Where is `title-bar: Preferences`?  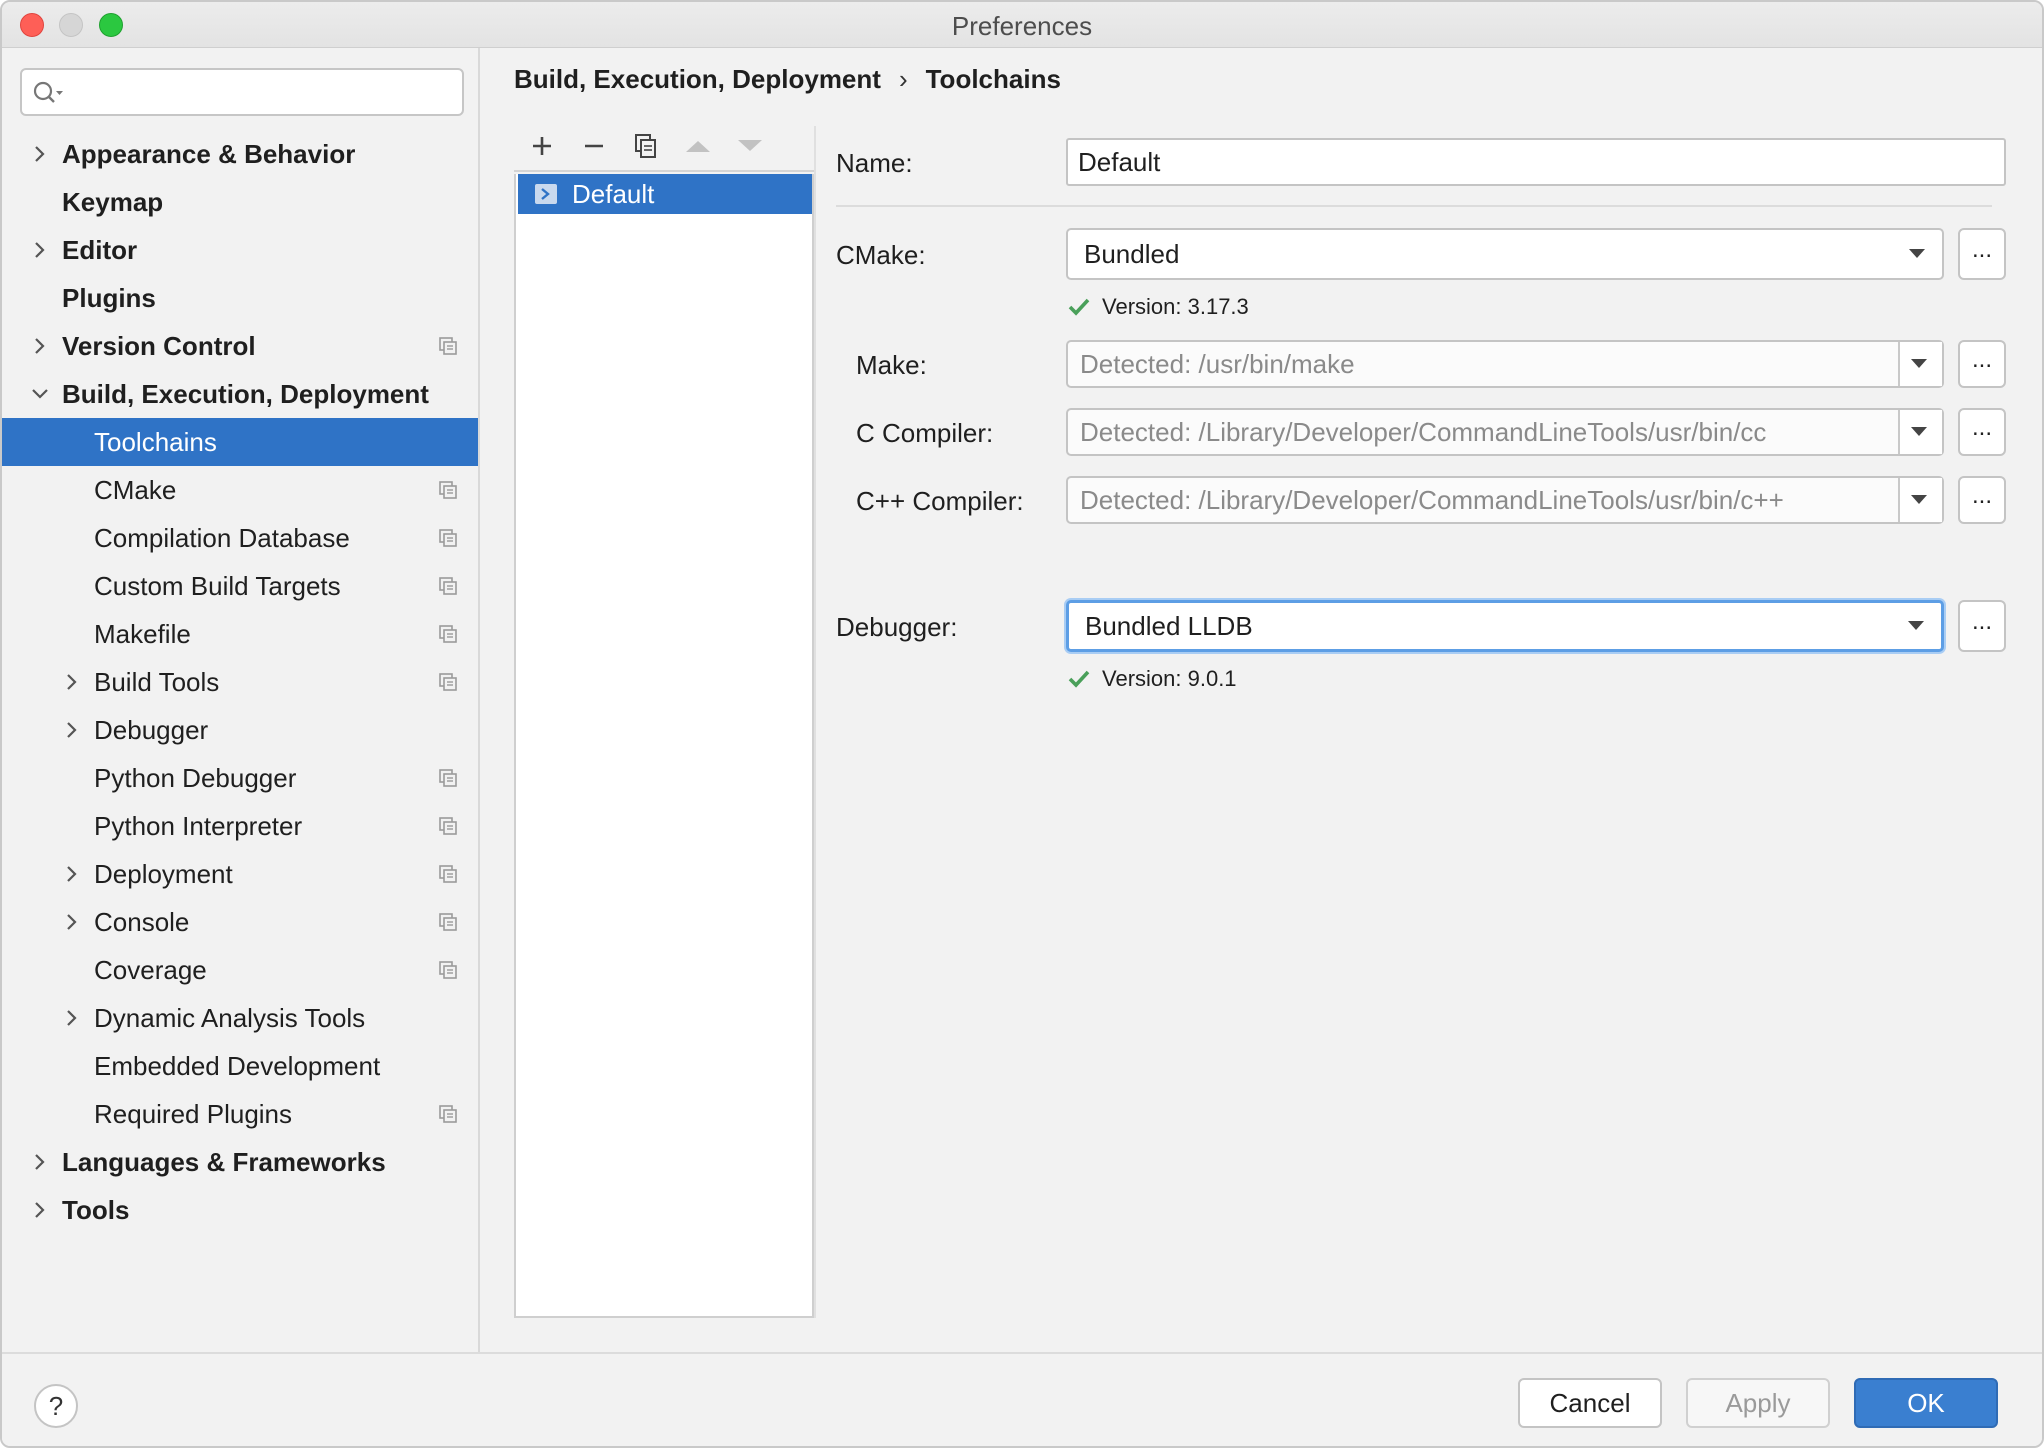
title-bar: Preferences is located at coordinates (1022, 25).